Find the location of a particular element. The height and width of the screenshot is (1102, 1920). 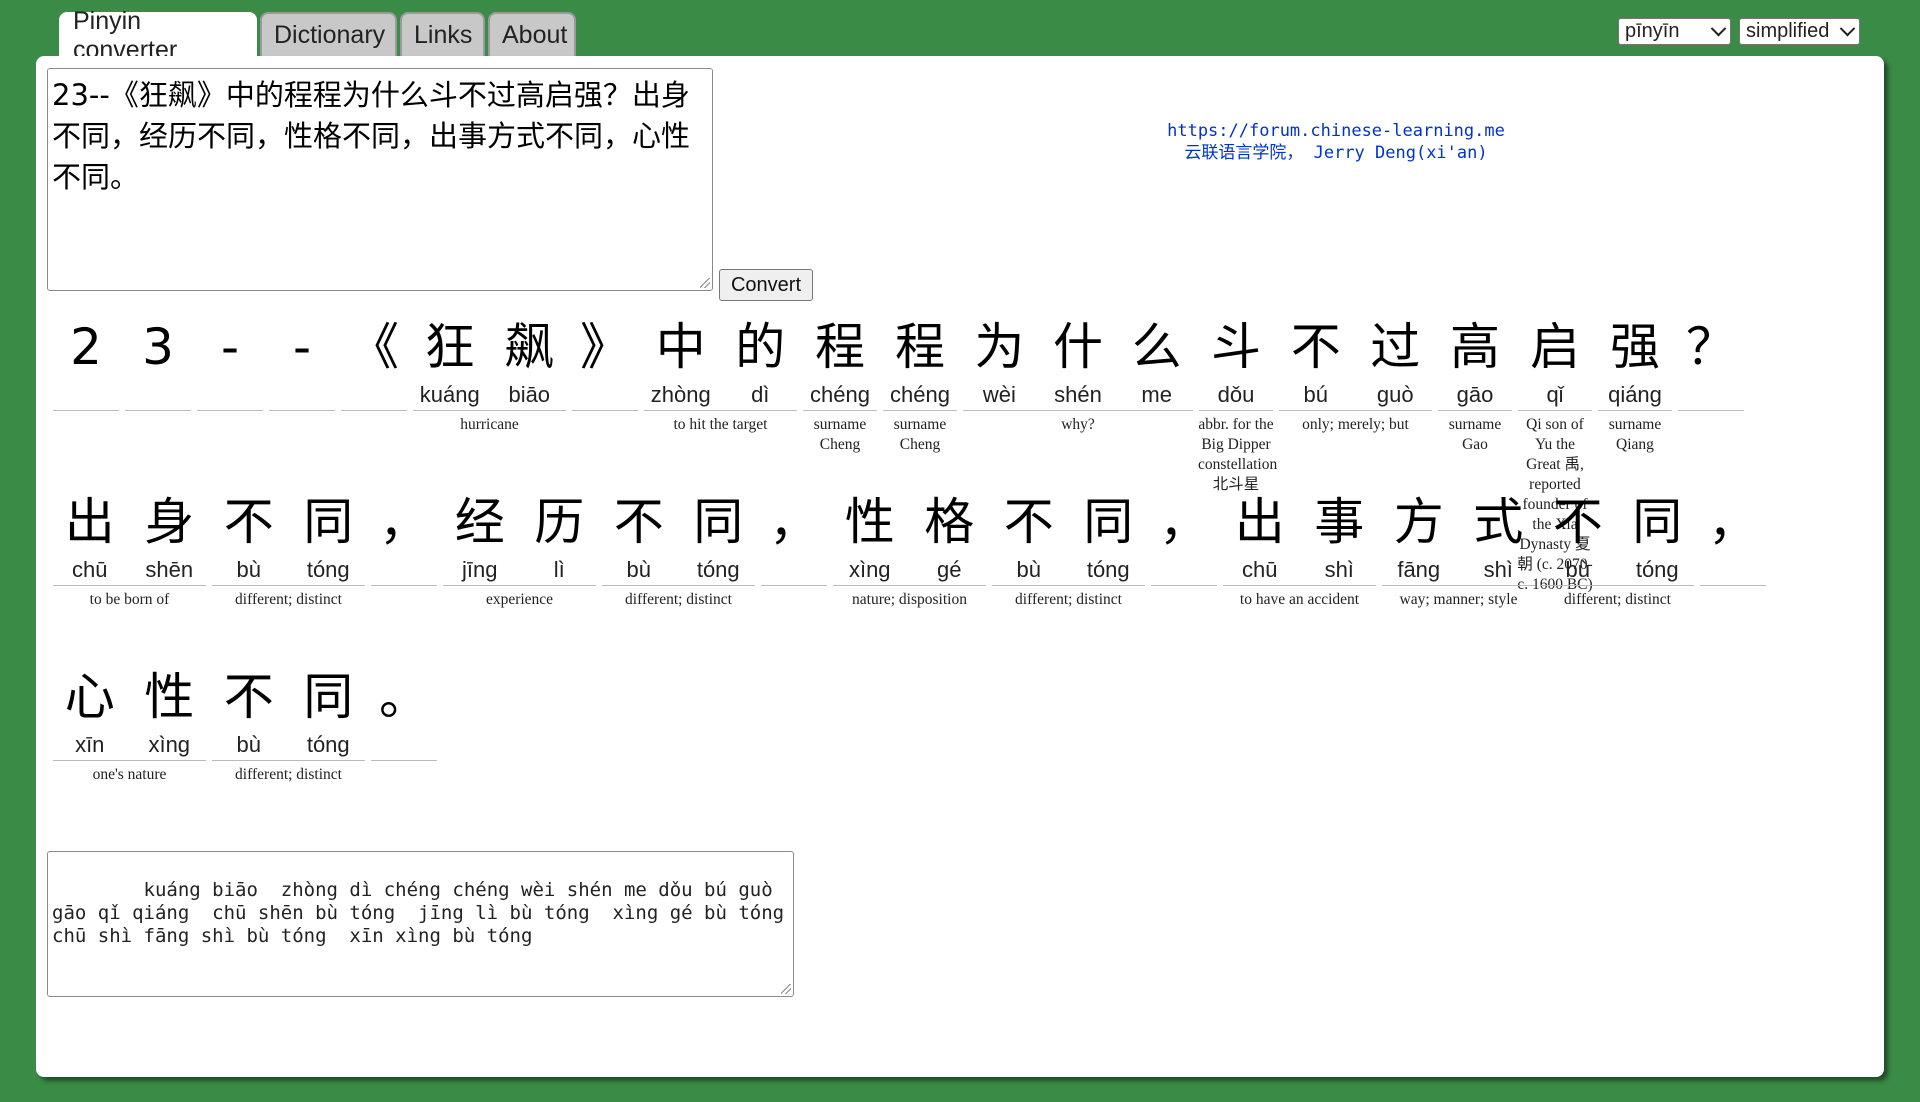

char-cell: 同 tóng is located at coordinates (1109, 537).